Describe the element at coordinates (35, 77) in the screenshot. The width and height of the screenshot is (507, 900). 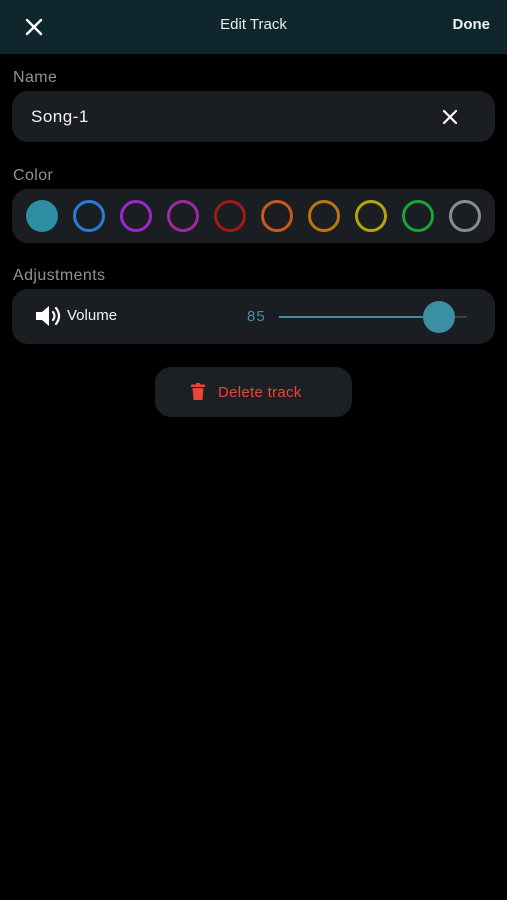
I see `name-section-label: Name` at that location.